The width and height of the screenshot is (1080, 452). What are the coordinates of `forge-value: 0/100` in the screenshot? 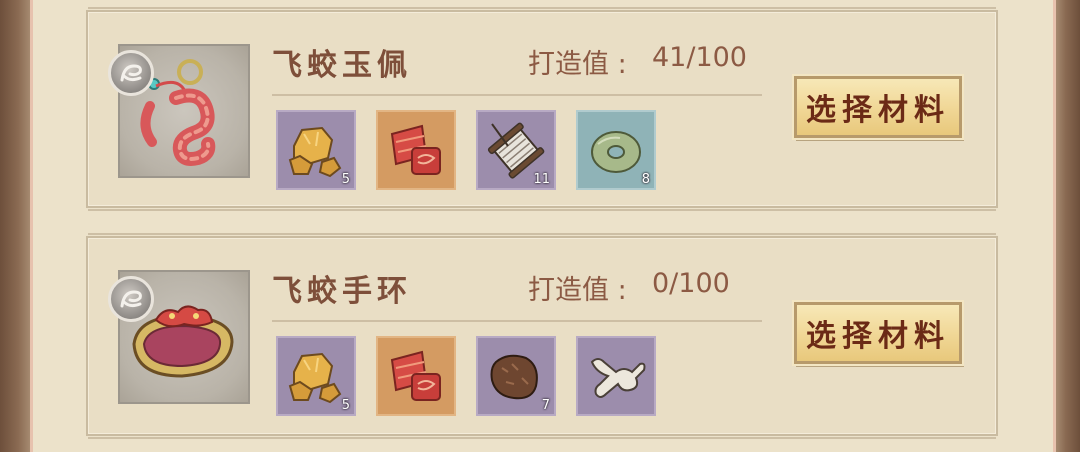 It's located at (691, 283).